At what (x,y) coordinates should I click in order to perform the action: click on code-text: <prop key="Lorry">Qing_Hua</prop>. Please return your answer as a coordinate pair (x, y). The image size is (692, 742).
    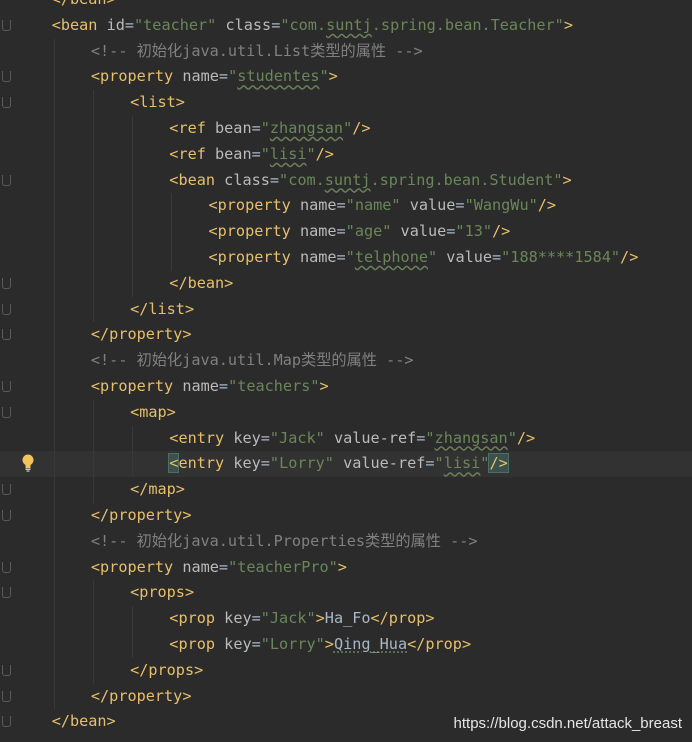
    Looking at the image, I should click on (320, 645).